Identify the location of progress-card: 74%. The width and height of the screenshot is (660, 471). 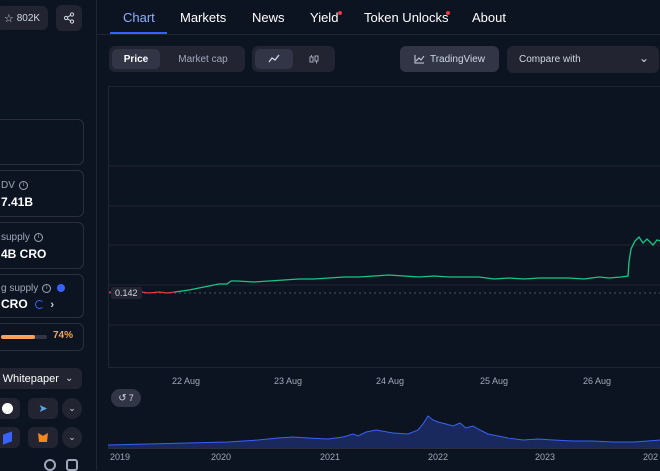
(42, 337).